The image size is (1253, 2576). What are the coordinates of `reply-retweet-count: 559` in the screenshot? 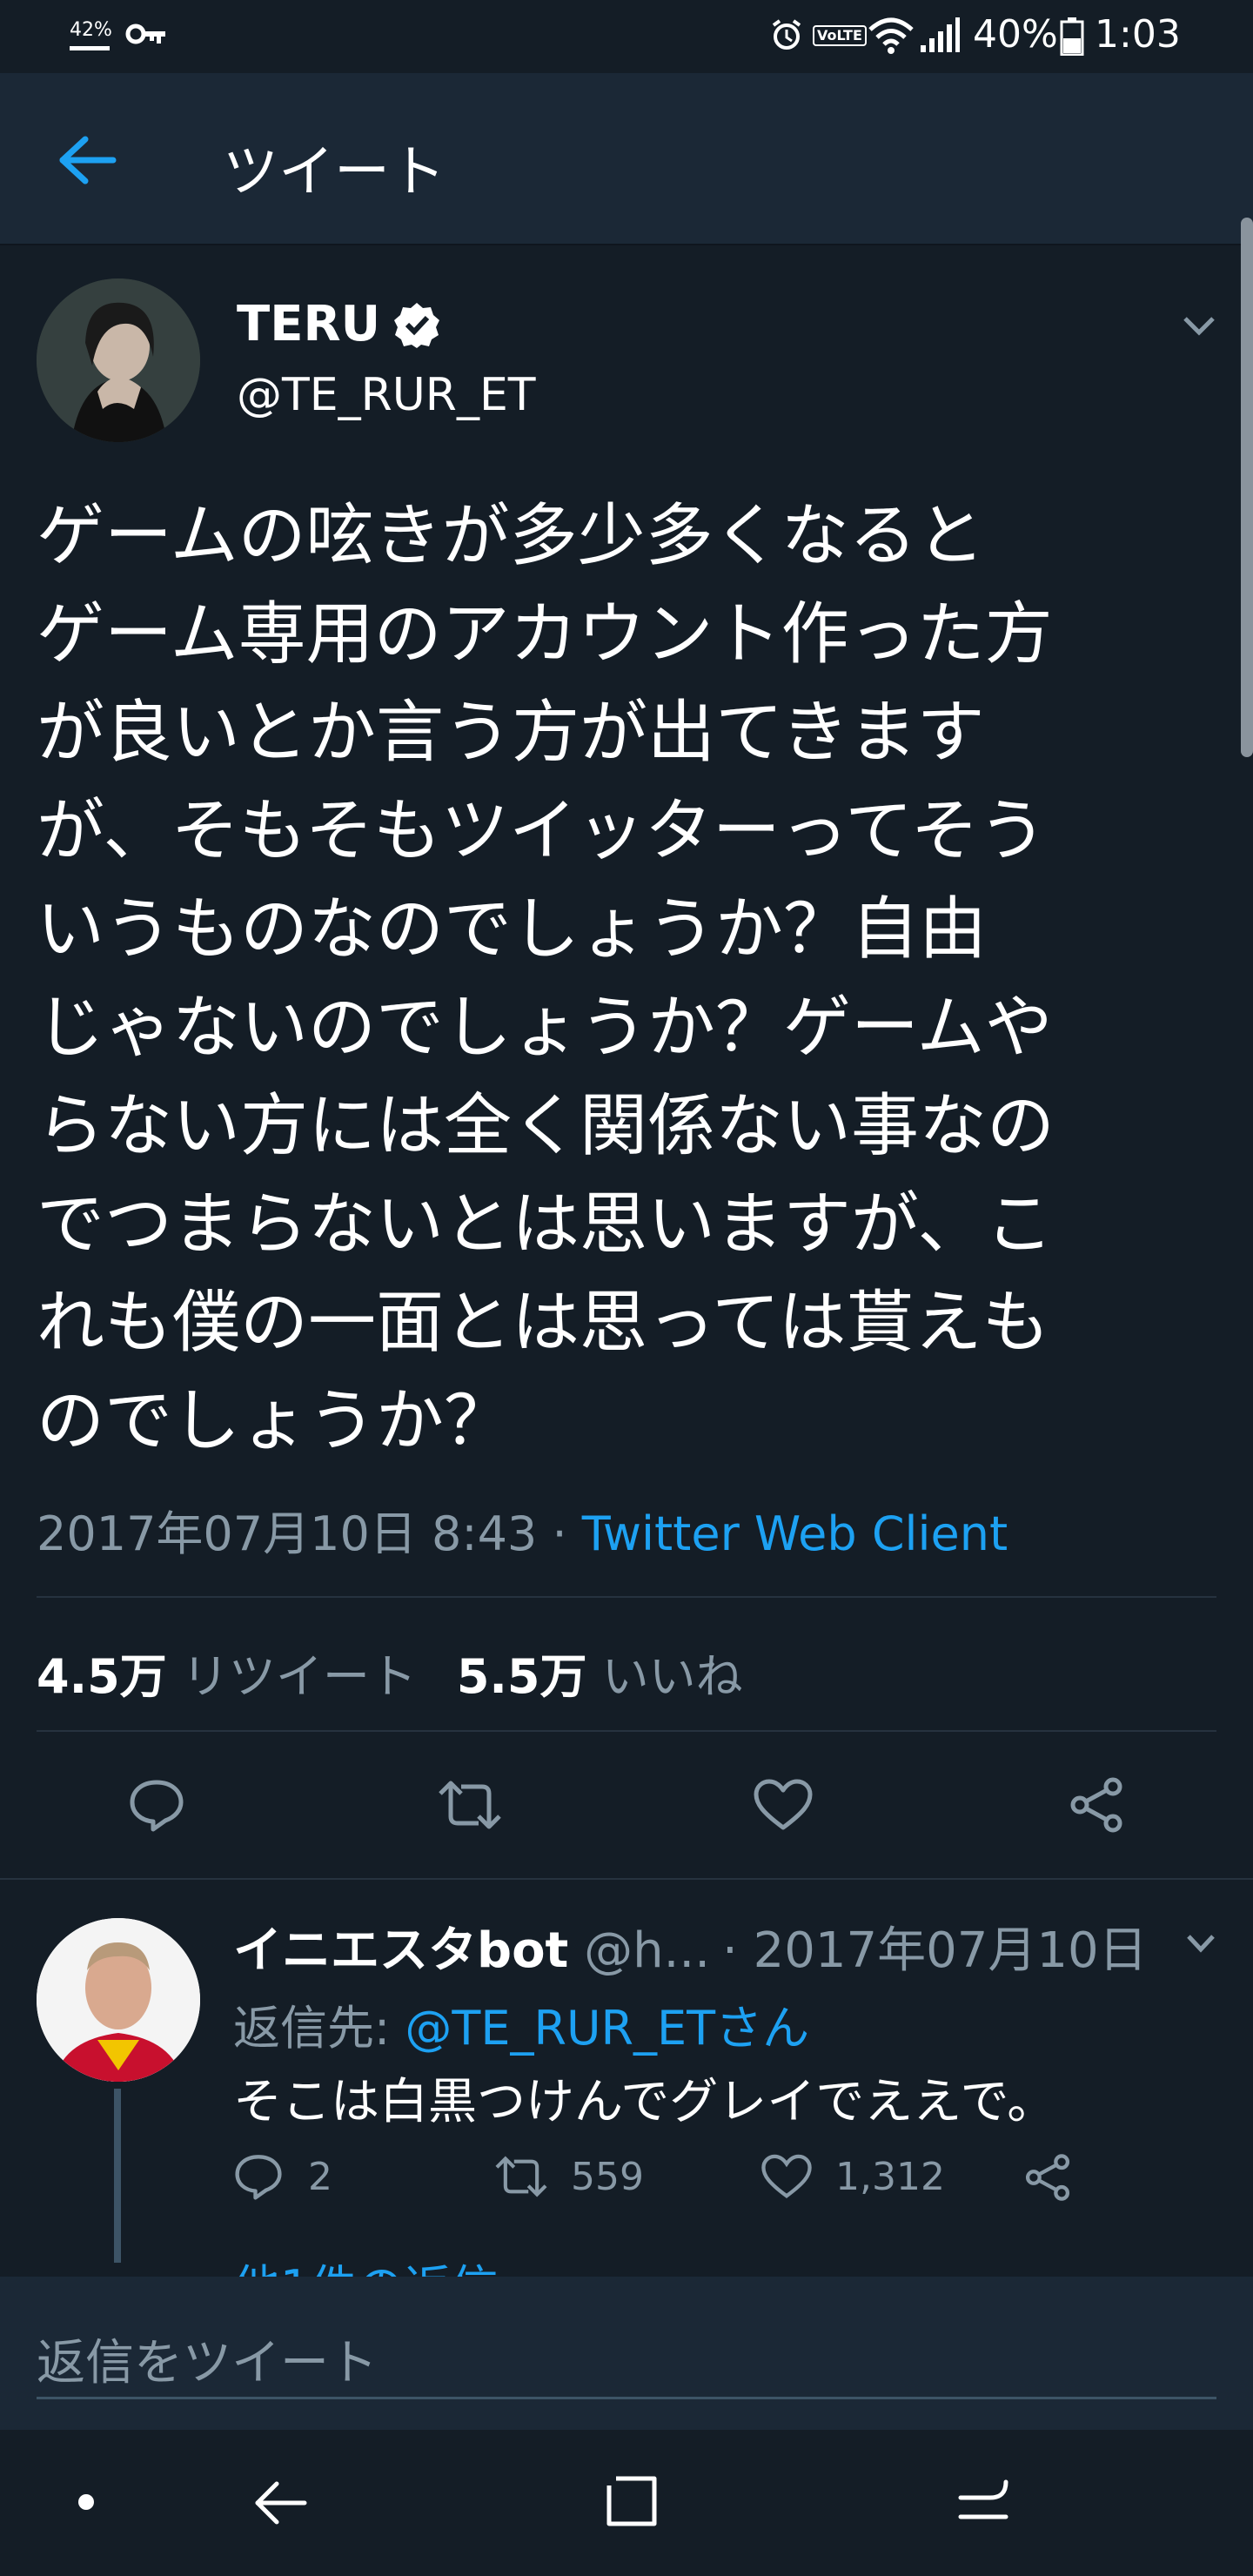 It's located at (607, 2176).